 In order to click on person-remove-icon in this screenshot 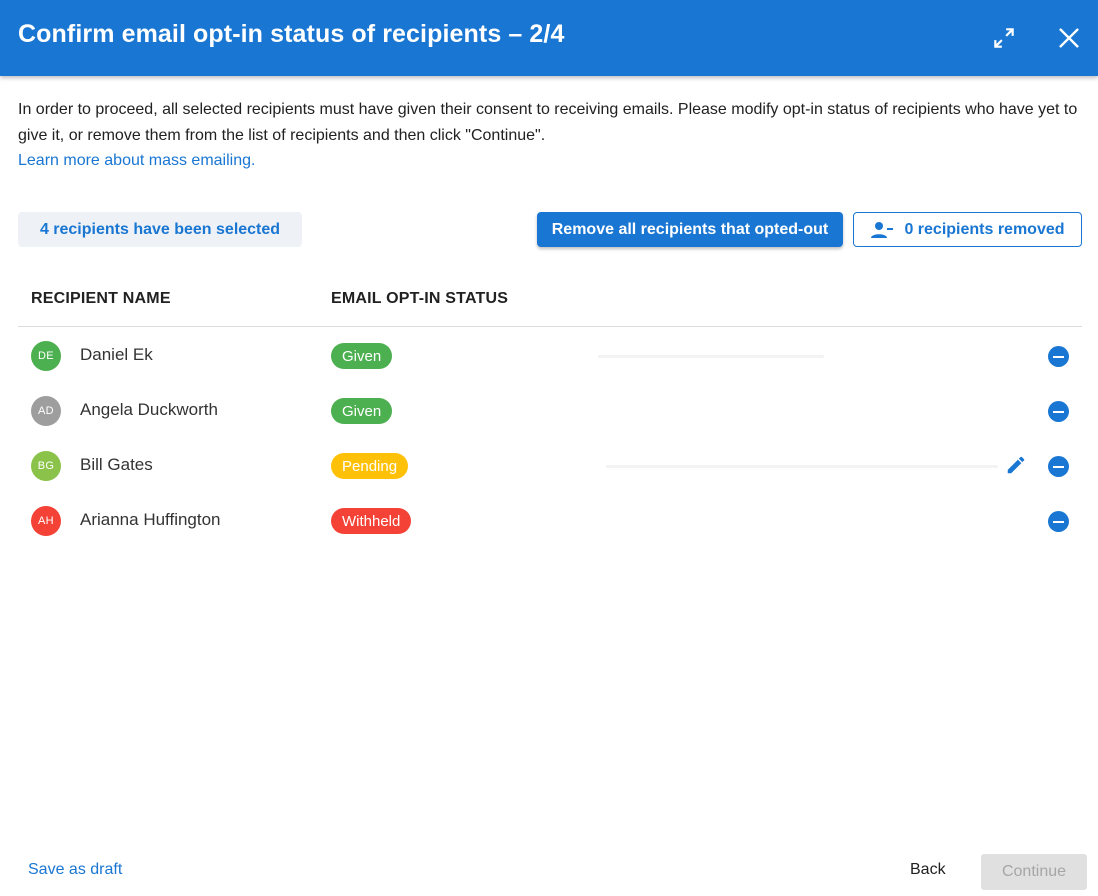, I will do `click(882, 229)`.